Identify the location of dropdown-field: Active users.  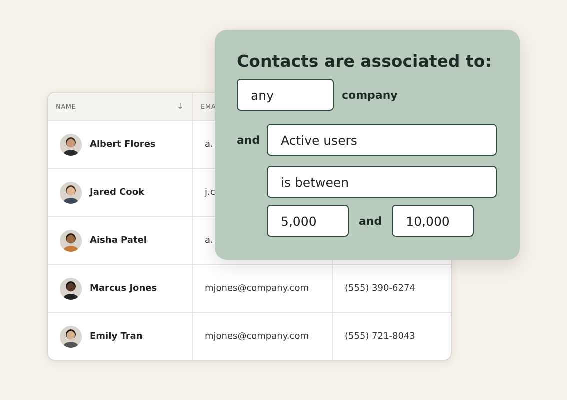
(382, 140).